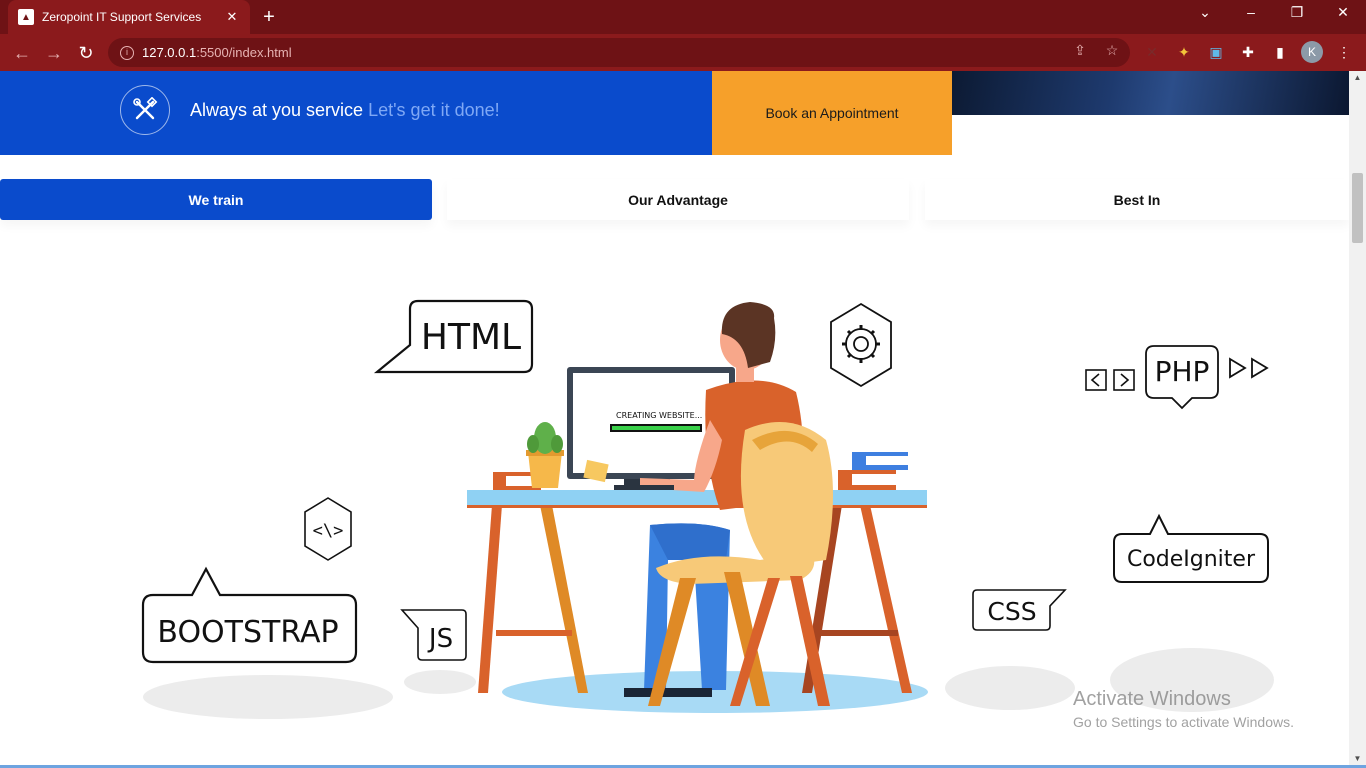 This screenshot has width=1366, height=768. Describe the element at coordinates (1096, 380) in the screenshot. I see `prev-arrow-box-icon` at that location.